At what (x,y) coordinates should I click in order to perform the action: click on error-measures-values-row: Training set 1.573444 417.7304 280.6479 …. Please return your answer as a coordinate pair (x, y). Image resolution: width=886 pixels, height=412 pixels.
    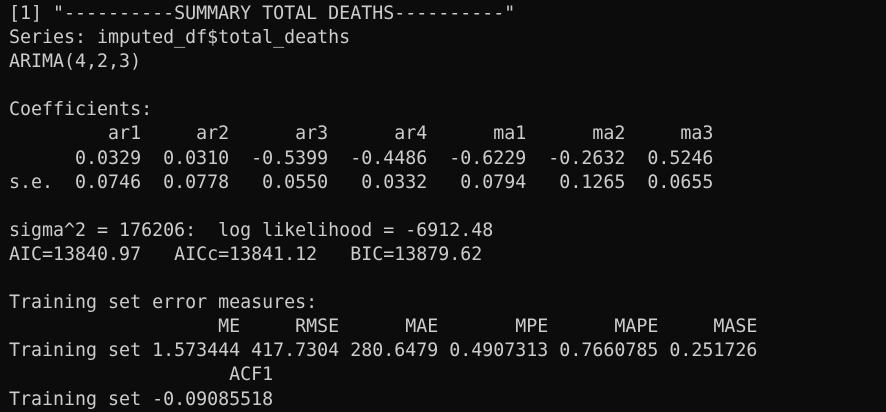
    Looking at the image, I should click on (383, 351).